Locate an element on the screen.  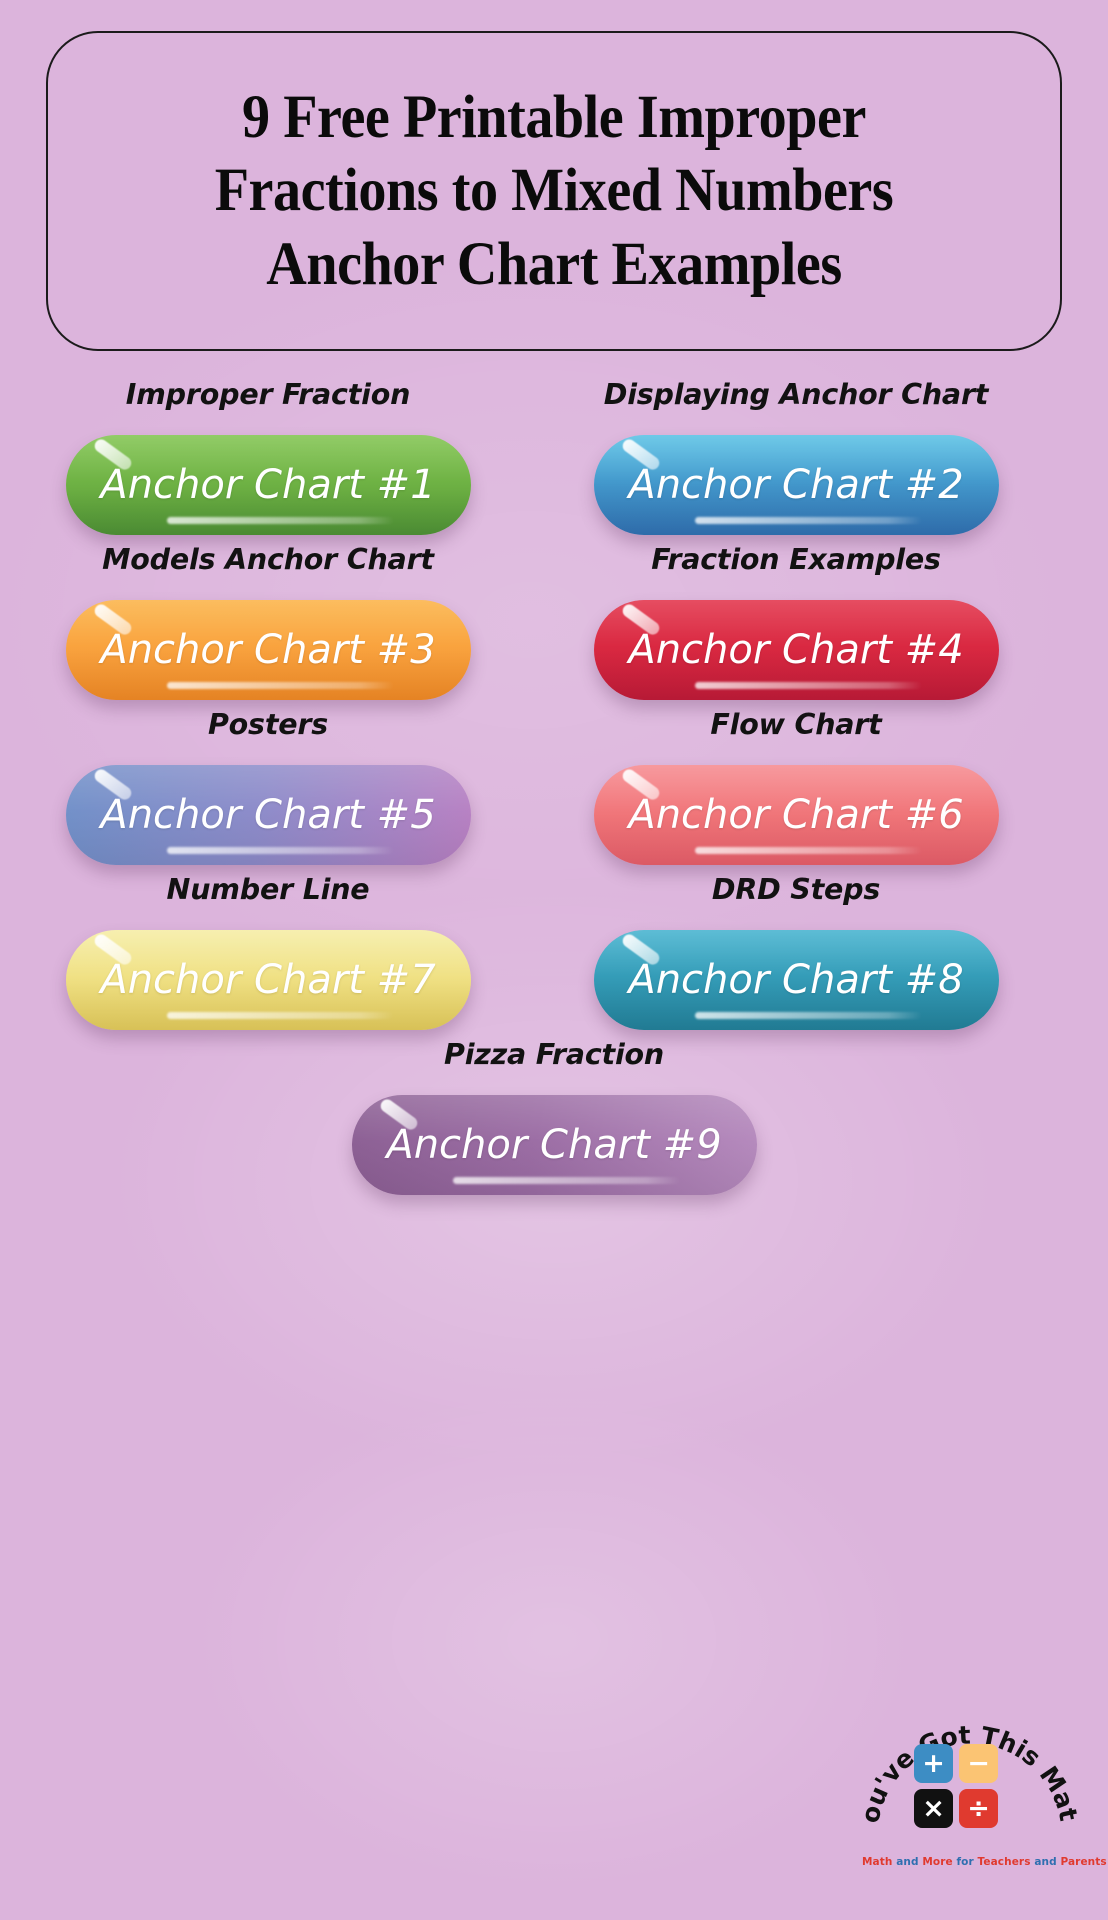
anchor-chart-button-4: Anchor Chart #4 is located at coordinates (796, 650).